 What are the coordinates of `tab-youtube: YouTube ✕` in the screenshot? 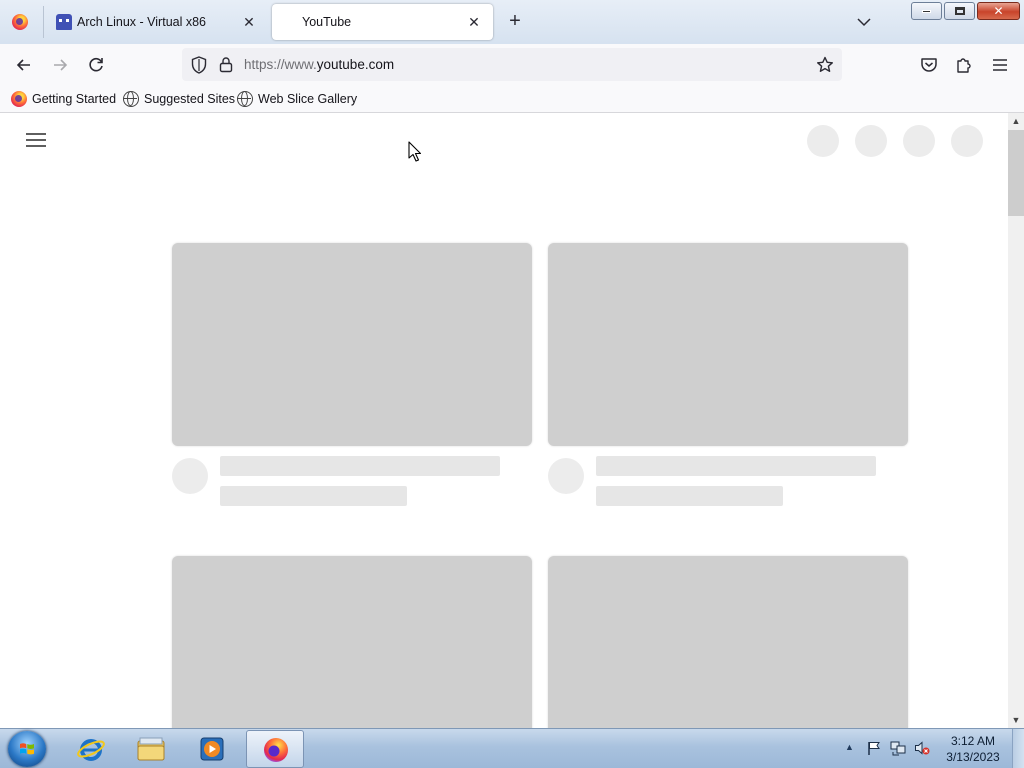 It's located at (382, 22).